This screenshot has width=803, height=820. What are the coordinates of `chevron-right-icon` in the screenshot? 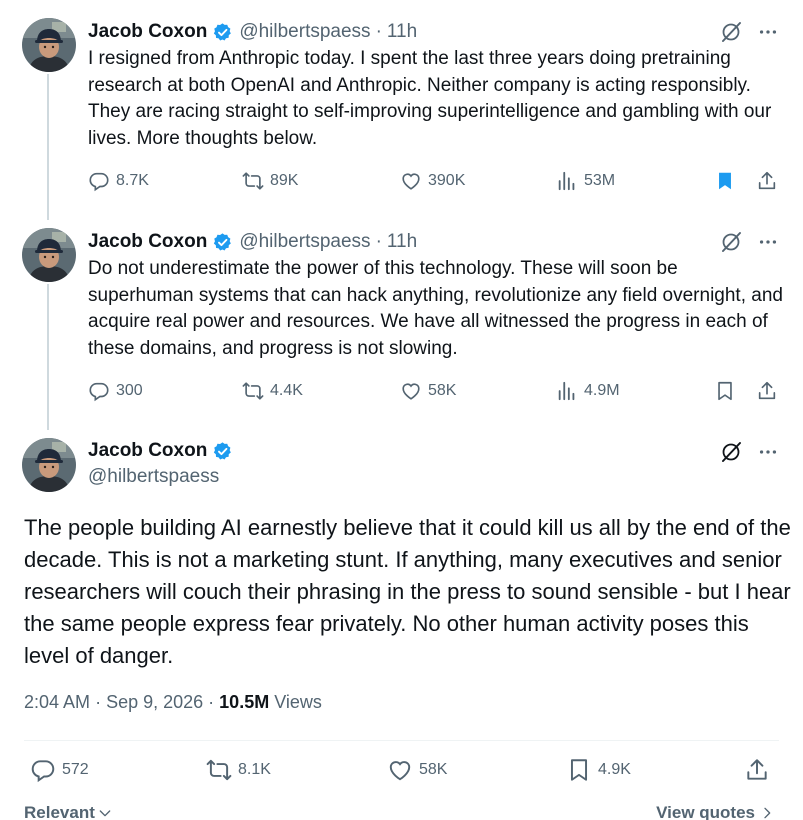 It's located at (767, 812).